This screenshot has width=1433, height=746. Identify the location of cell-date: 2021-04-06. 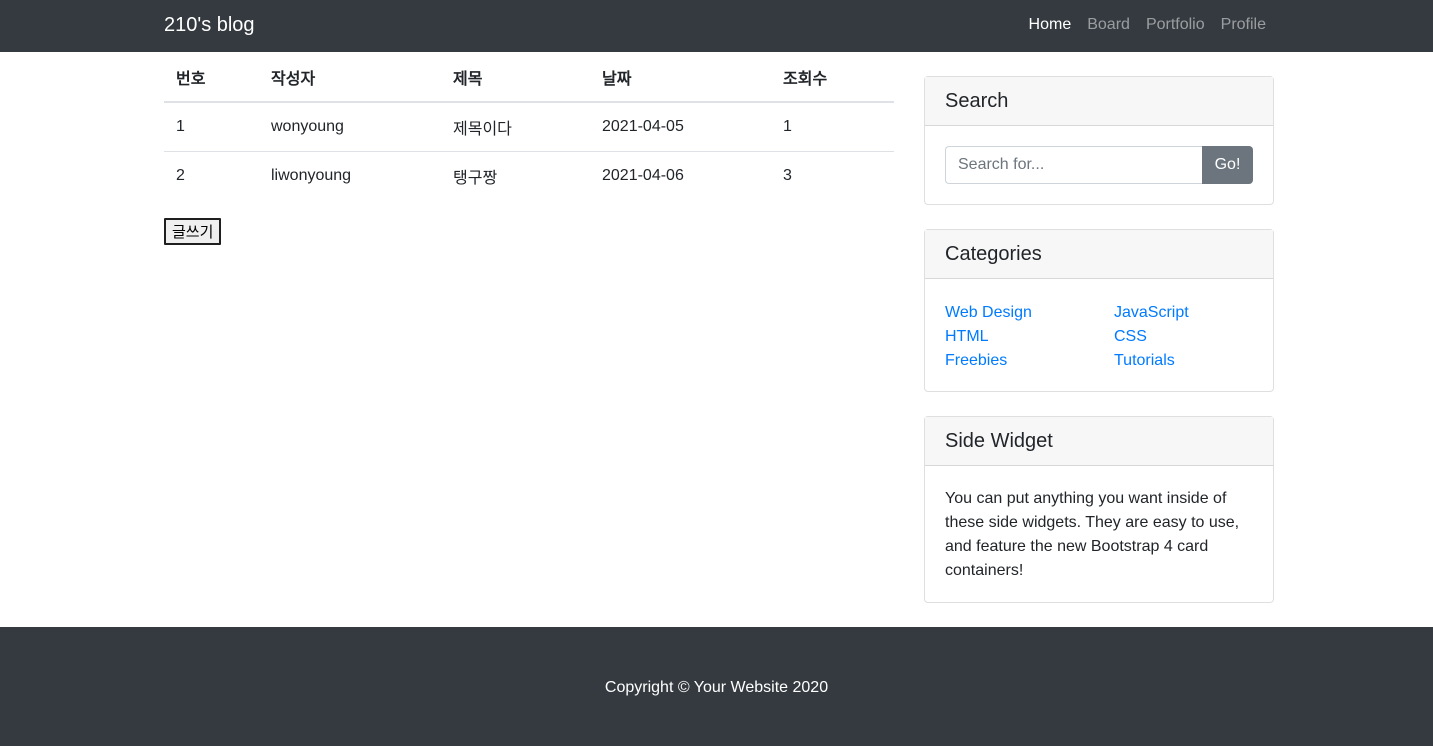
(643, 175).